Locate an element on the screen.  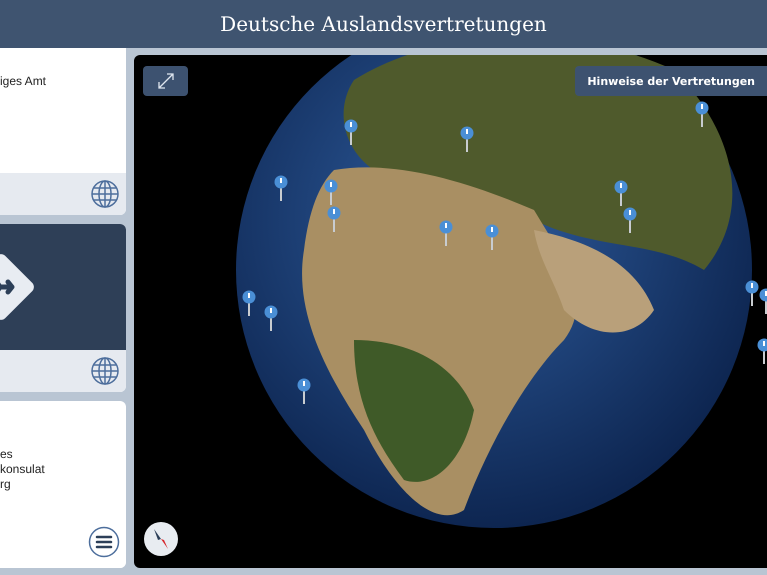
expand-icon is located at coordinates (166, 81).